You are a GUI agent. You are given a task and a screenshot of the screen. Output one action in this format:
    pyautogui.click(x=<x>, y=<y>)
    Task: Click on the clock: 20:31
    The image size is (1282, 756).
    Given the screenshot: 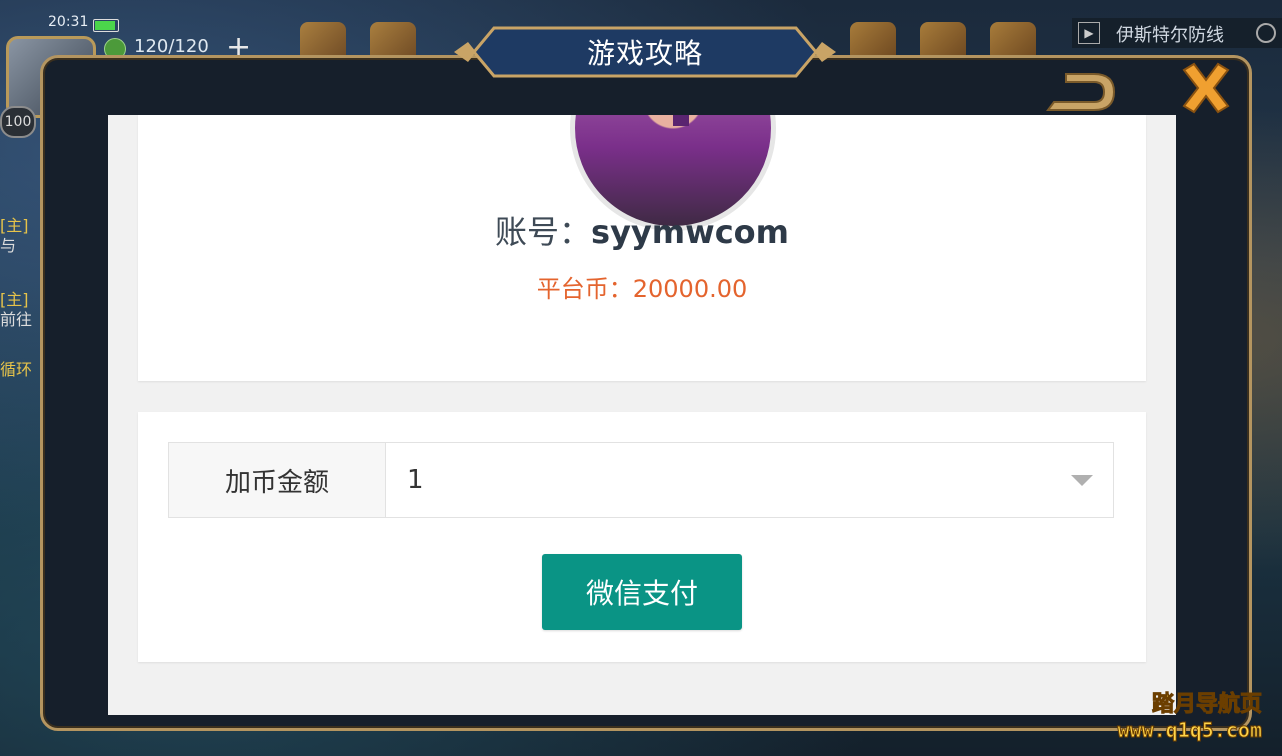 What is the action you would take?
    pyautogui.click(x=68, y=22)
    